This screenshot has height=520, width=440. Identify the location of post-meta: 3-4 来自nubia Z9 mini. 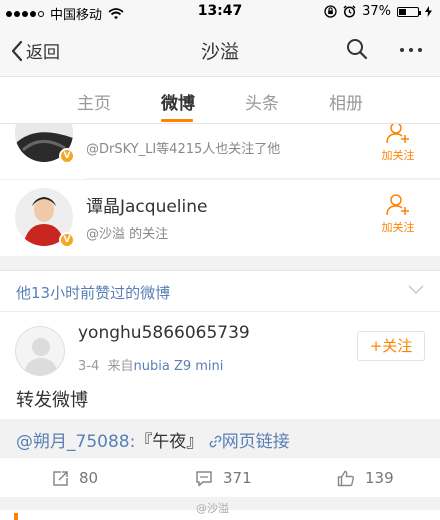
(150, 364).